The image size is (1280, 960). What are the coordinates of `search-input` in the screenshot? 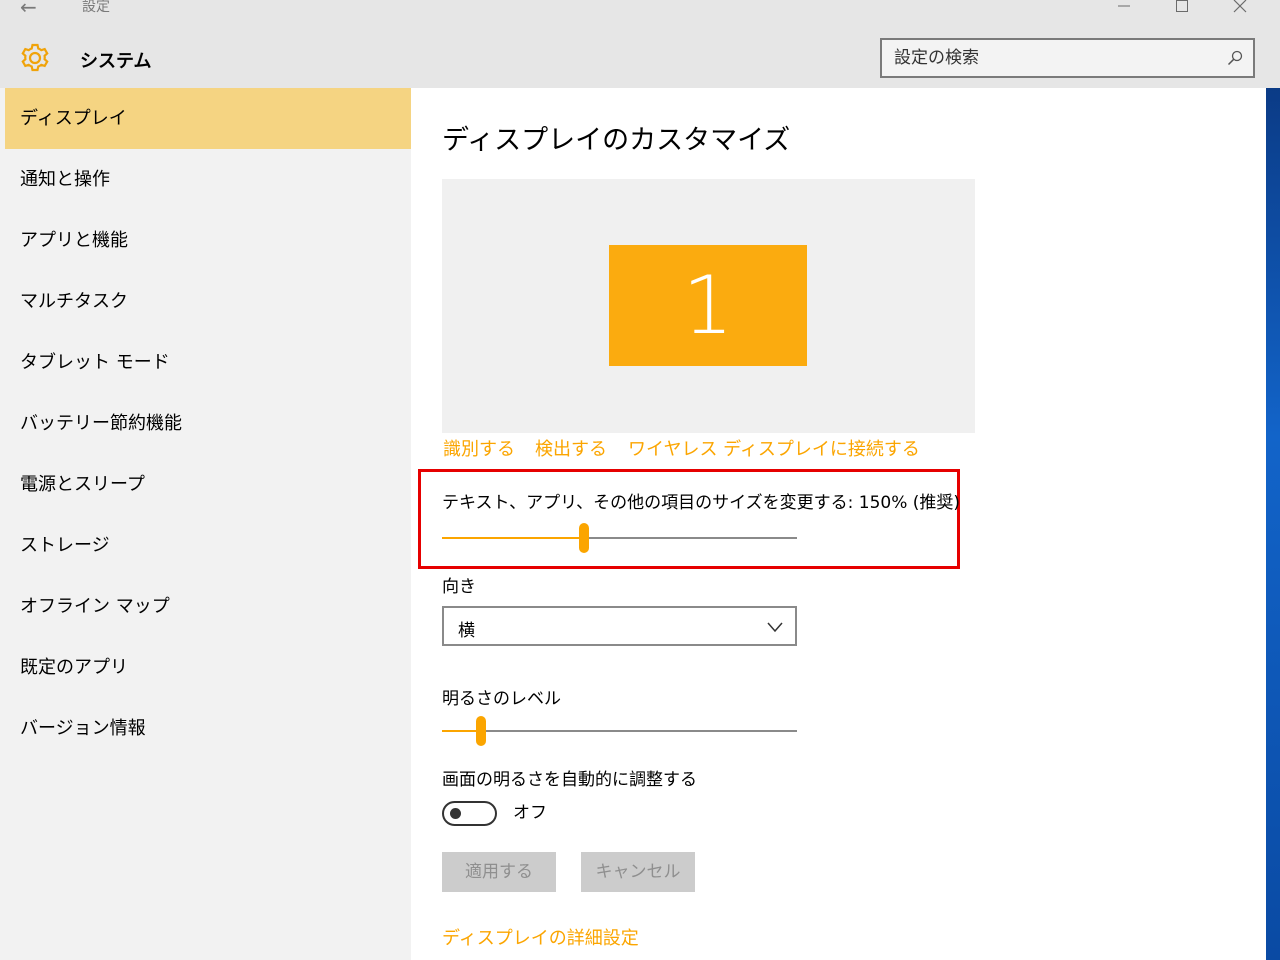 It's located at (1054, 58).